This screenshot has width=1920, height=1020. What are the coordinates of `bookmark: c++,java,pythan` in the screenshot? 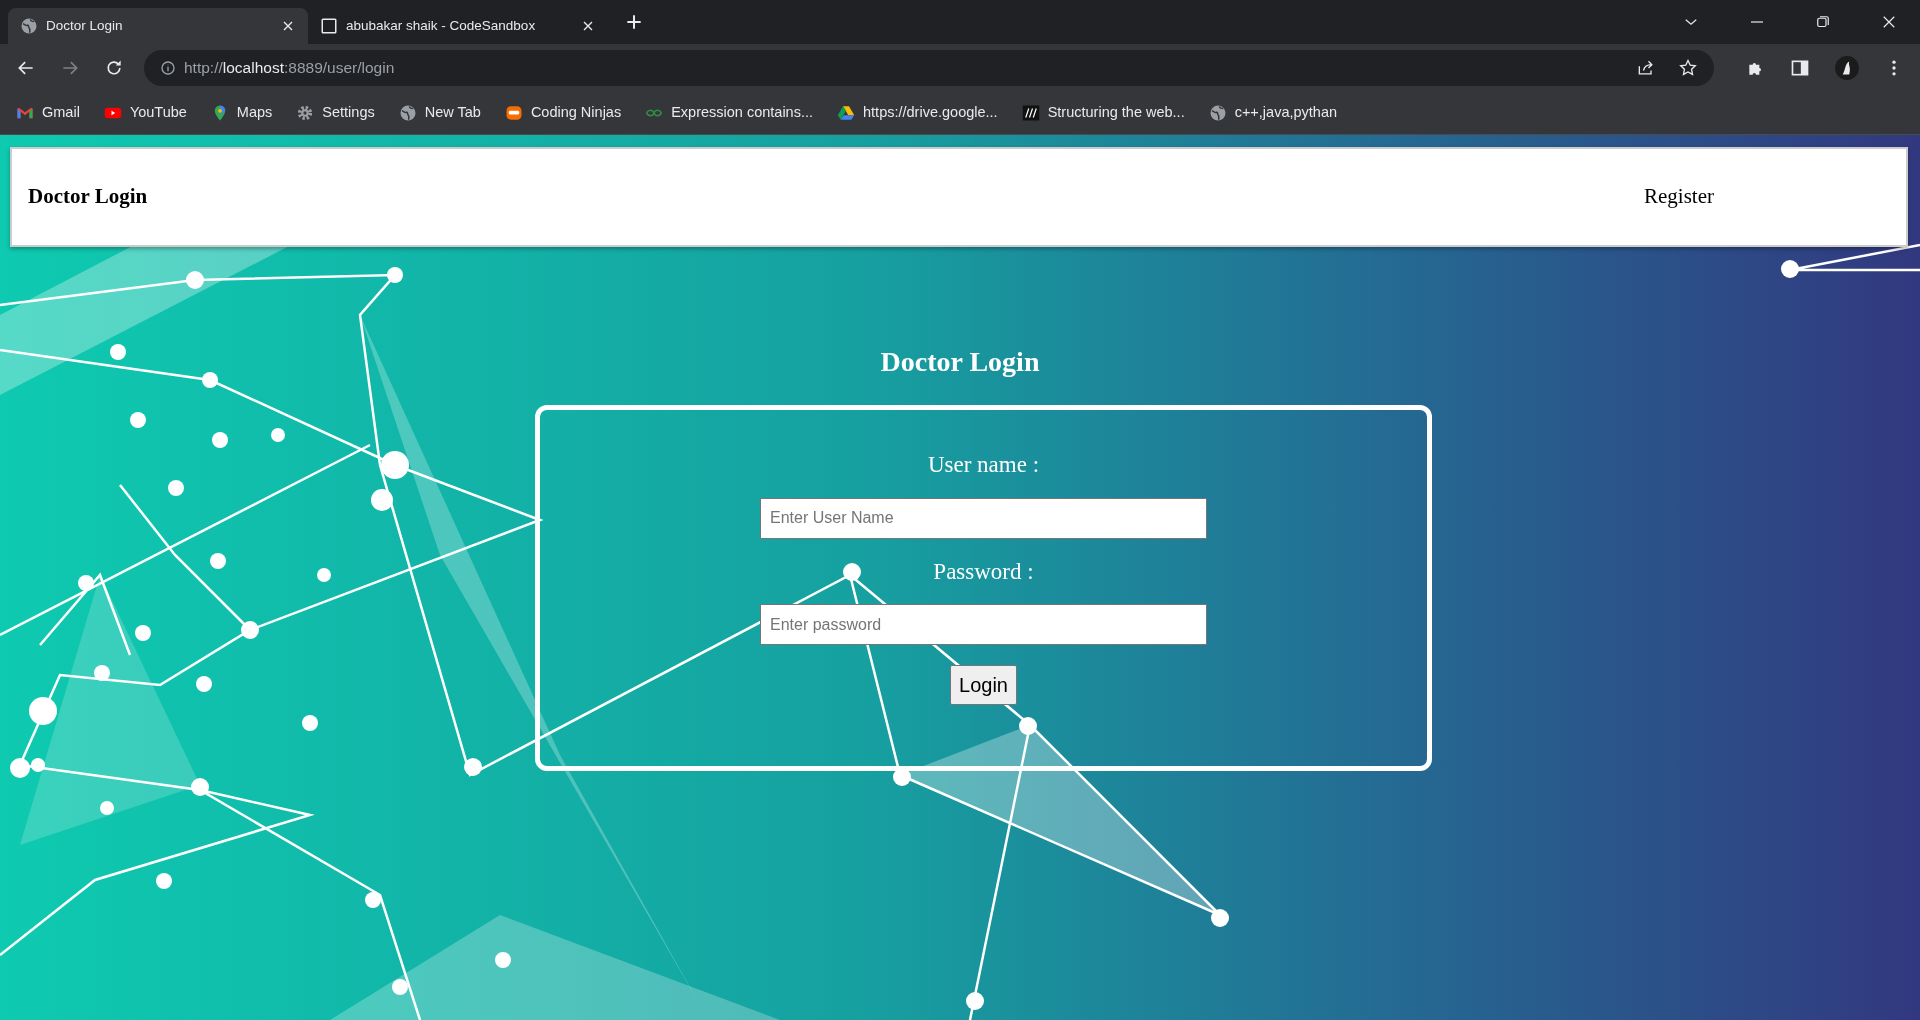 It's located at (1273, 113).